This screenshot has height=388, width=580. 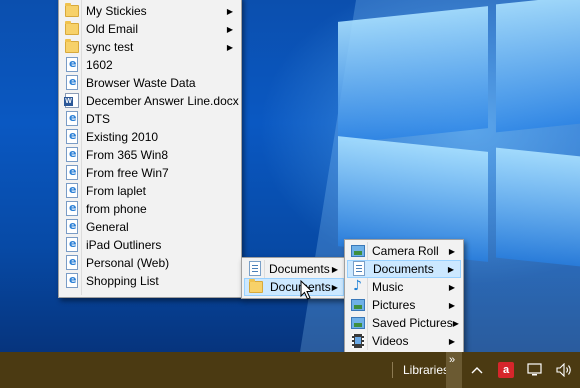 What do you see at coordinates (358, 341) in the screenshot?
I see `video-icon` at bounding box center [358, 341].